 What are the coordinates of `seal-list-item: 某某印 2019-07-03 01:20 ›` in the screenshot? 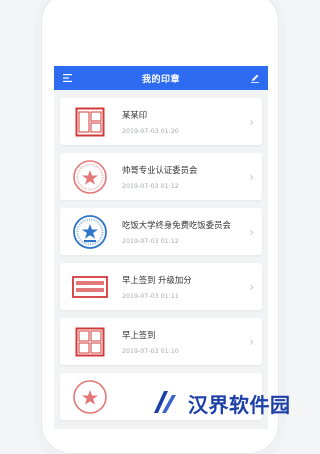 It's located at (161, 121).